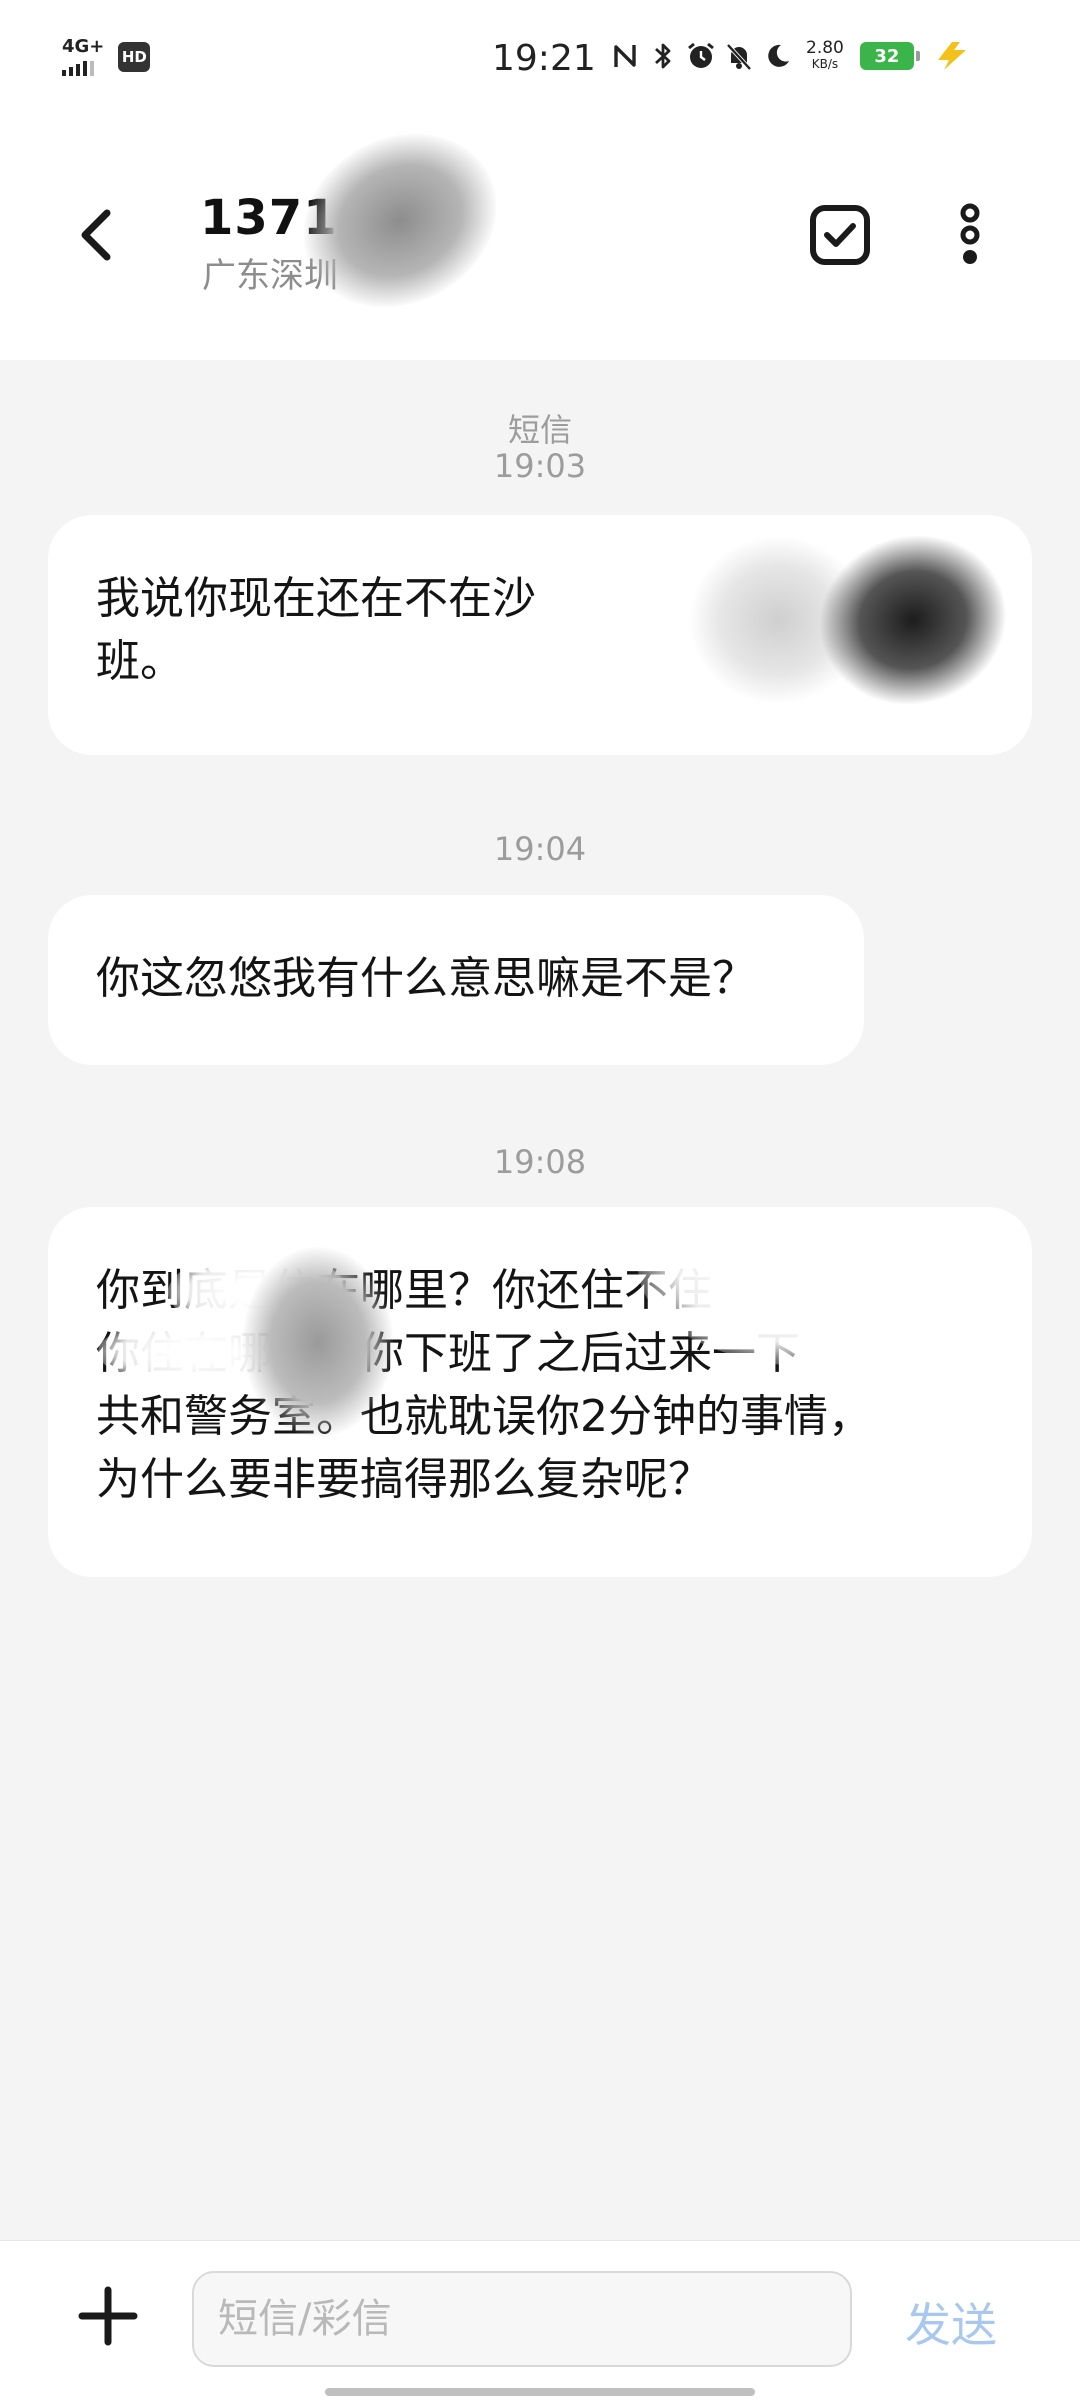 The width and height of the screenshot is (1080, 2400). Describe the element at coordinates (540, 230) in the screenshot. I see `conversation-header: 1371 广东深圳` at that location.